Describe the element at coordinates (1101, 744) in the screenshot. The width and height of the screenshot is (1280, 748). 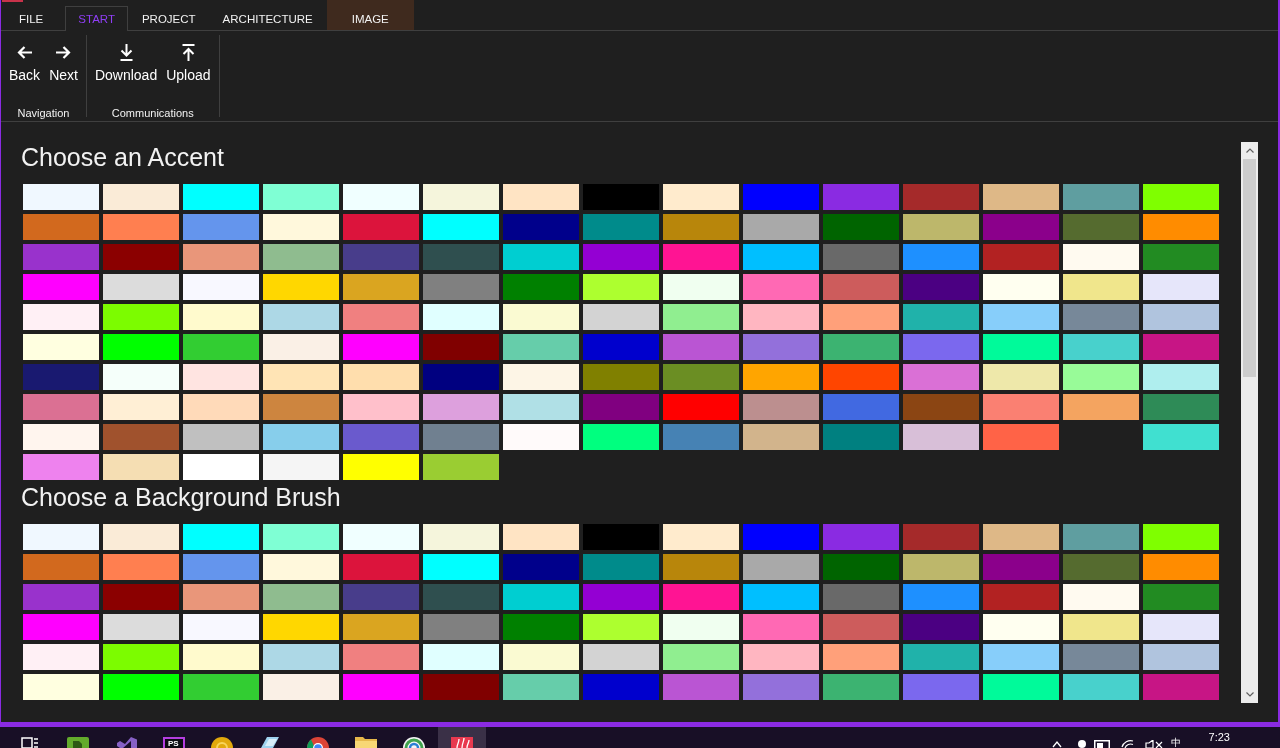
I see `display-icon` at that location.